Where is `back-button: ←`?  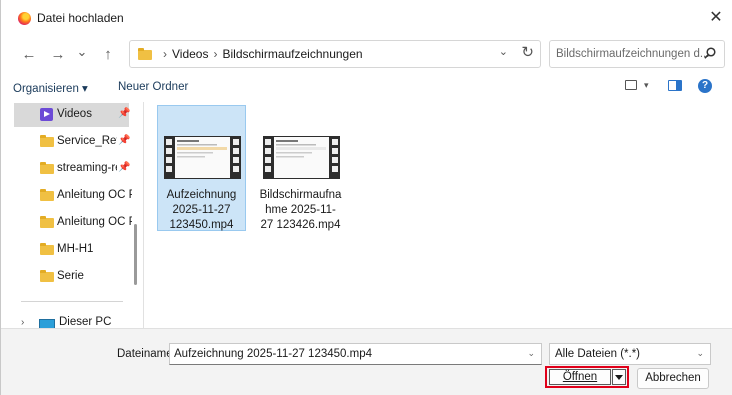 back-button: ← is located at coordinates (29, 55).